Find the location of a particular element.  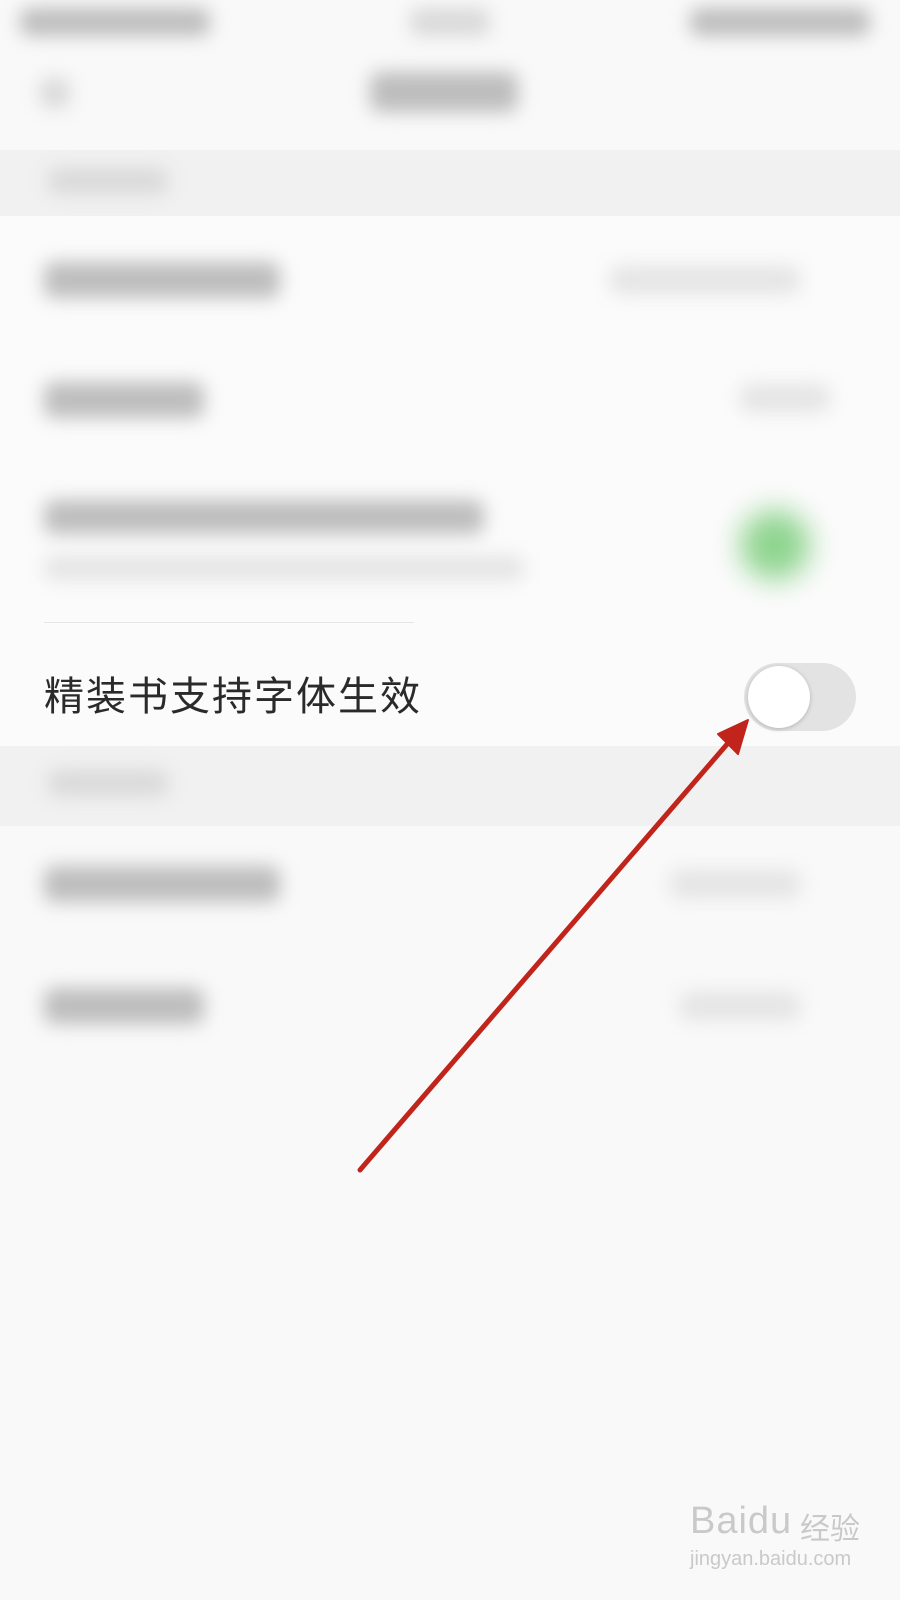

toggle-knob is located at coordinates (779, 697).